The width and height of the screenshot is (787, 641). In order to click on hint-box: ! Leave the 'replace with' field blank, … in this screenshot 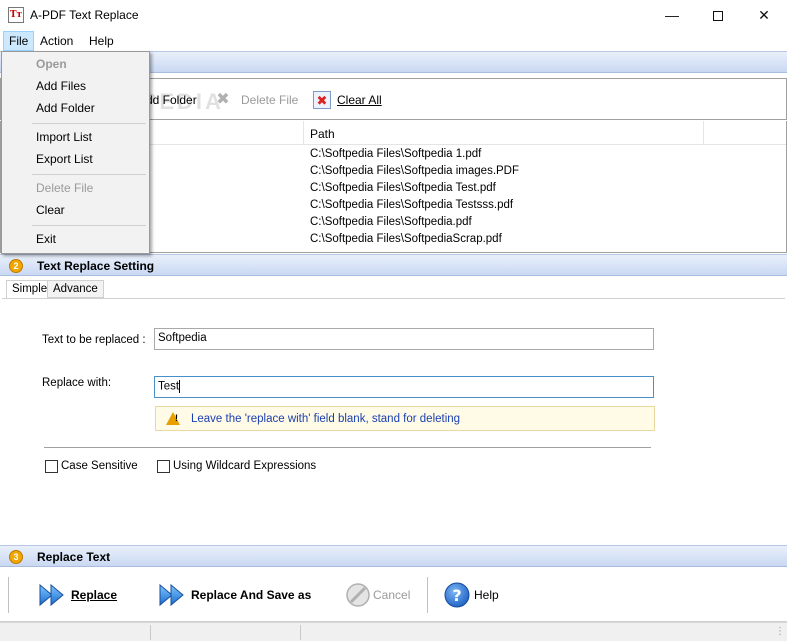, I will do `click(405, 418)`.